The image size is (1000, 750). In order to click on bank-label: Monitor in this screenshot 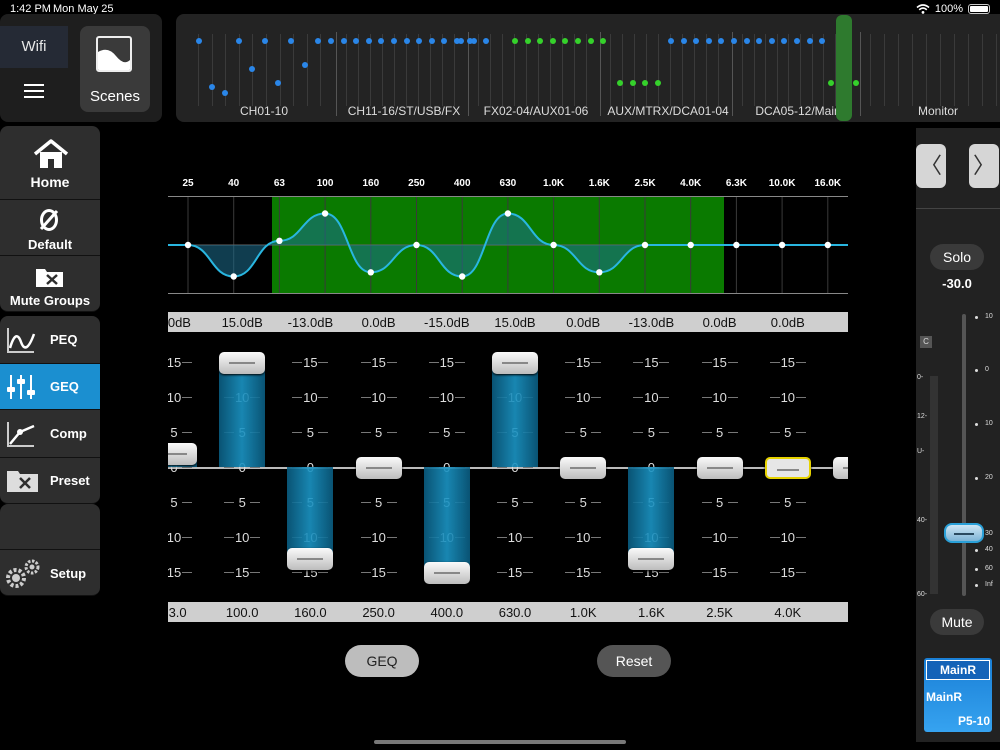, I will do `click(931, 111)`.